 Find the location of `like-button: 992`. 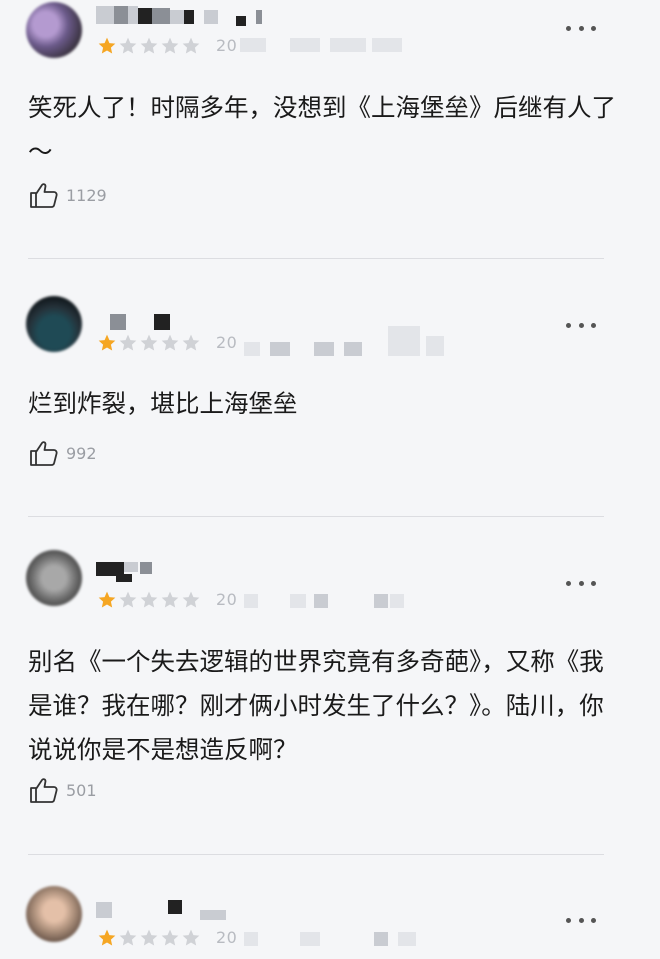

like-button: 992 is located at coordinates (62, 453).